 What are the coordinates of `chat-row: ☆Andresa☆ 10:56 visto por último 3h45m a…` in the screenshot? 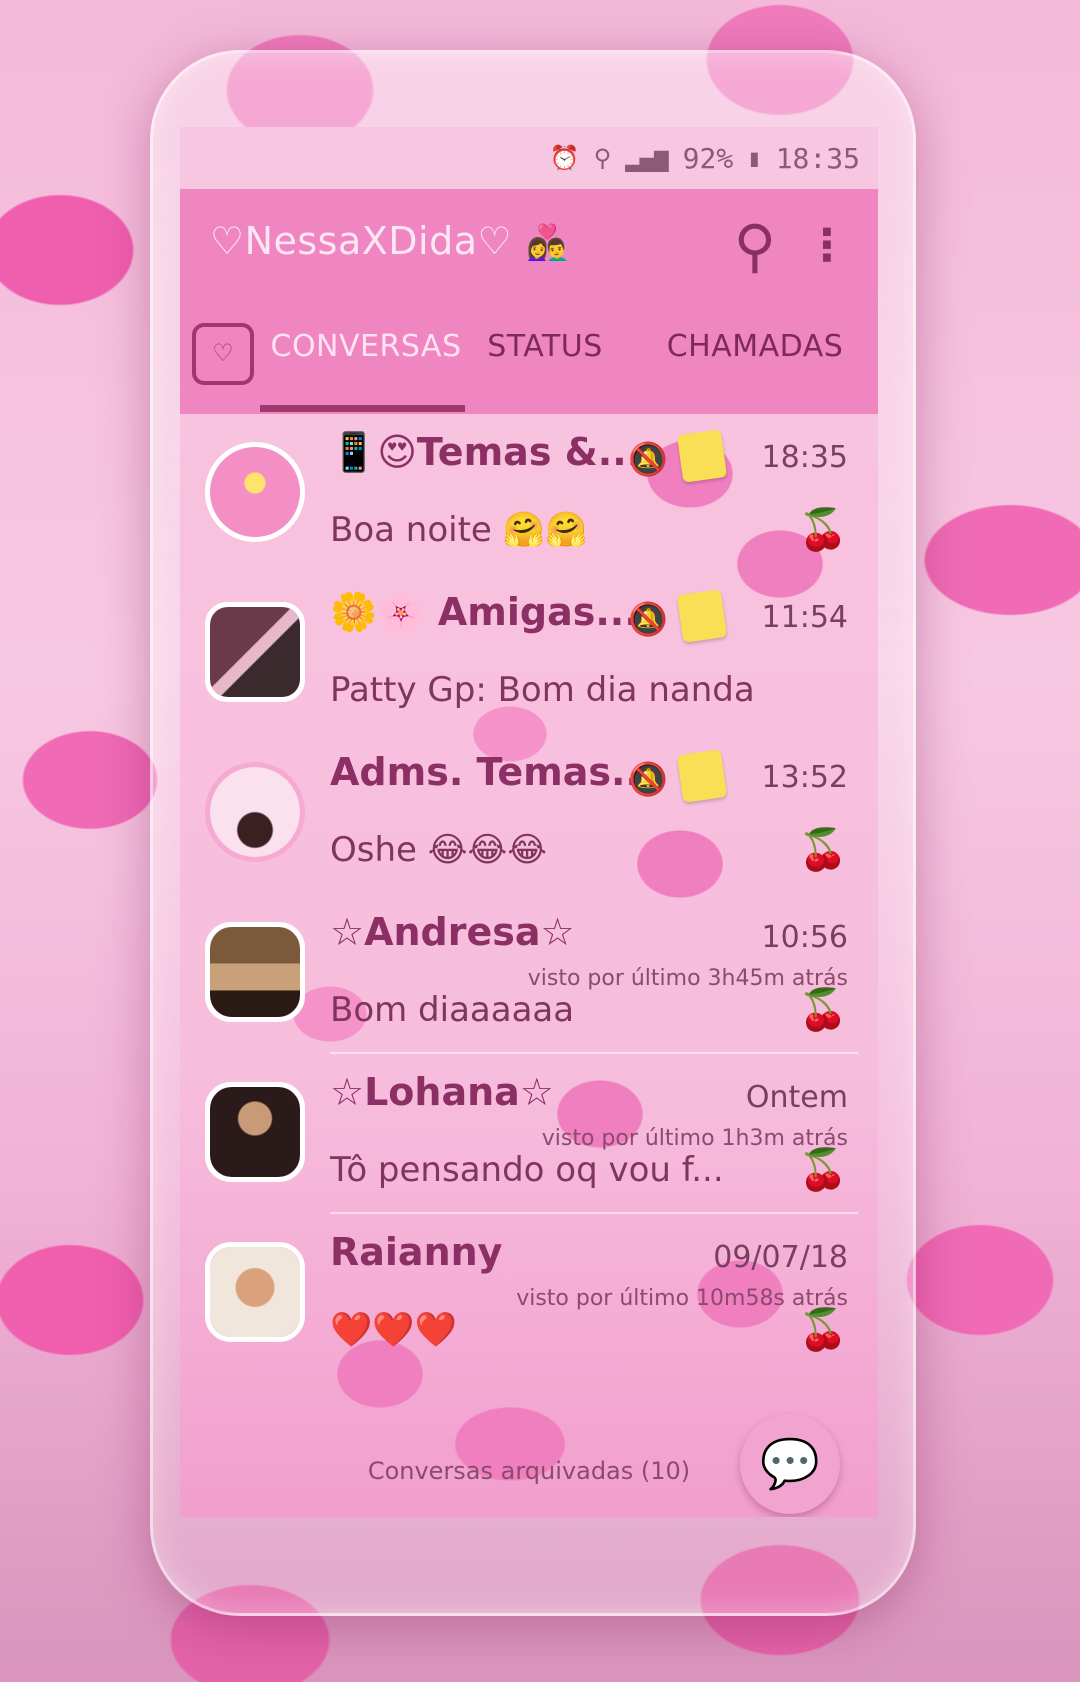 It's located at (529, 974).